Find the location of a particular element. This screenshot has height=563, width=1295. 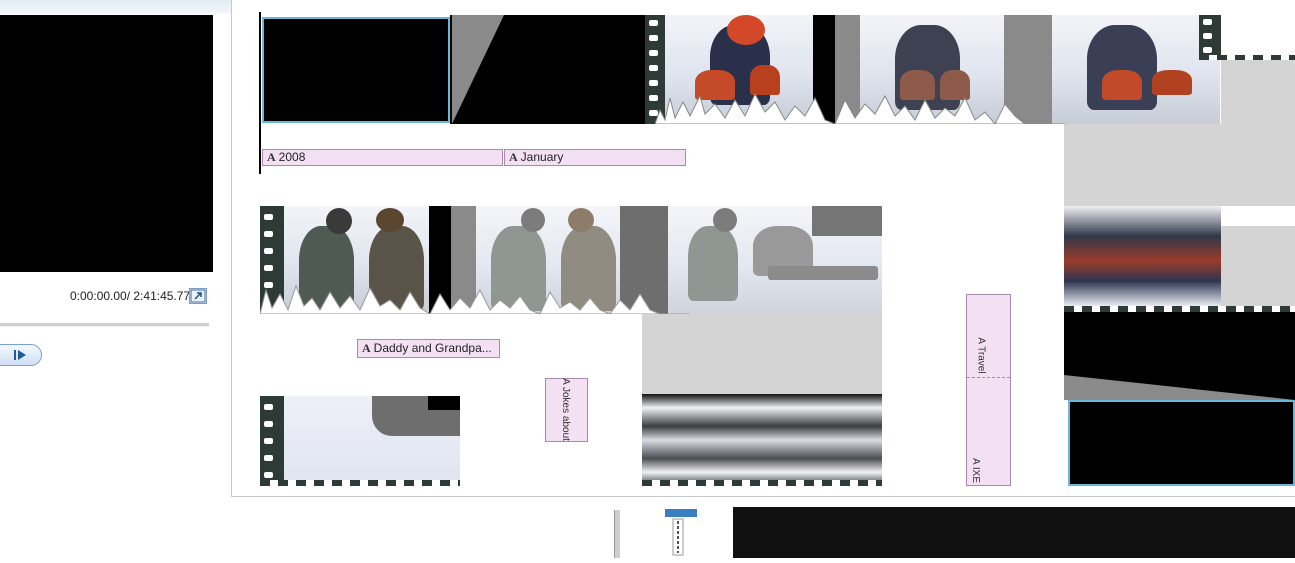

caption-clip: A January is located at coordinates (595, 157).